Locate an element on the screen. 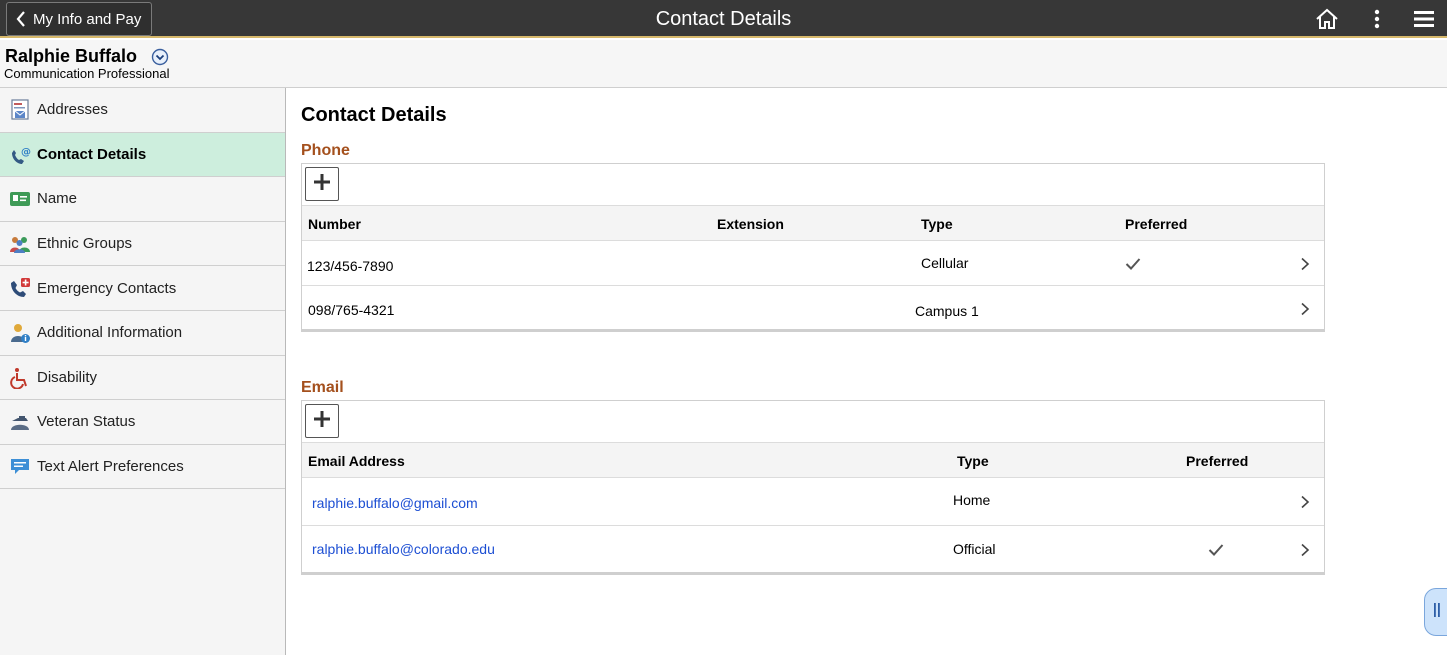 The width and height of the screenshot is (1447, 655). phone-type: Cellular is located at coordinates (945, 263).